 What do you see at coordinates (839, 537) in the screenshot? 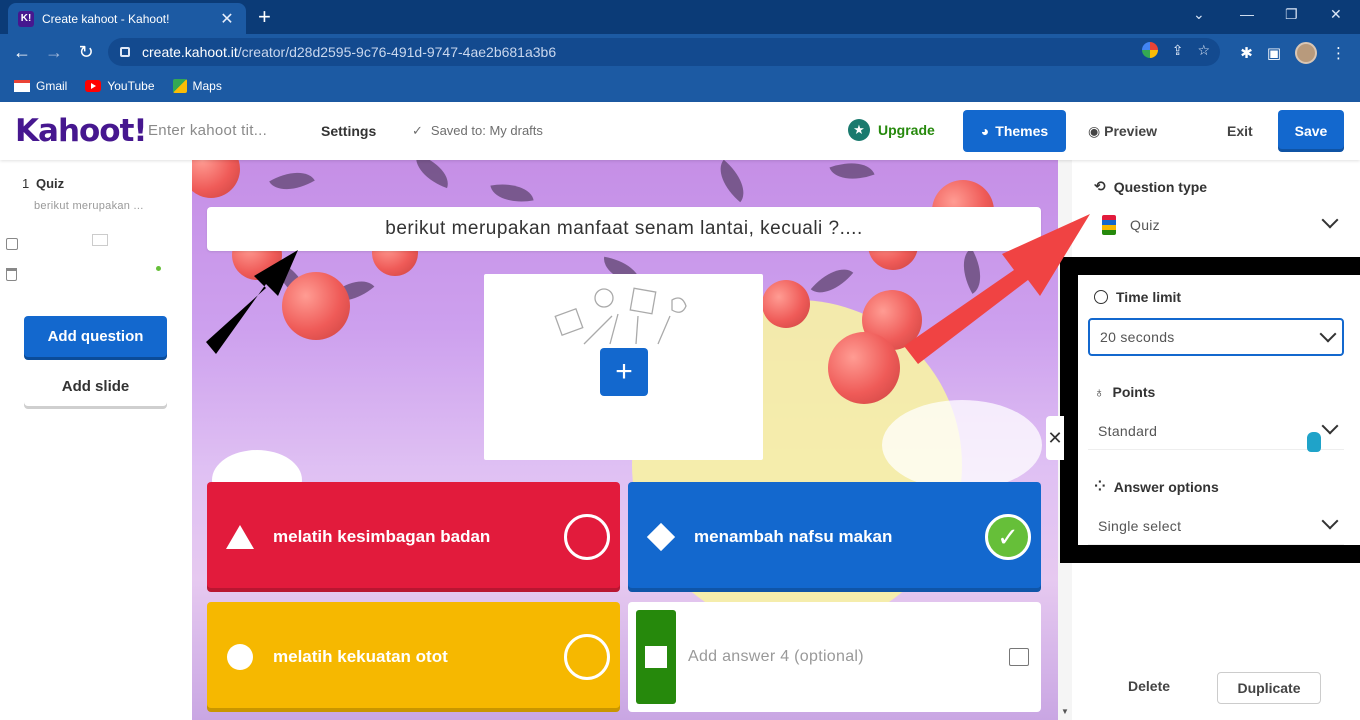
I see `answer-2-text: menambah nafsu makan` at bounding box center [839, 537].